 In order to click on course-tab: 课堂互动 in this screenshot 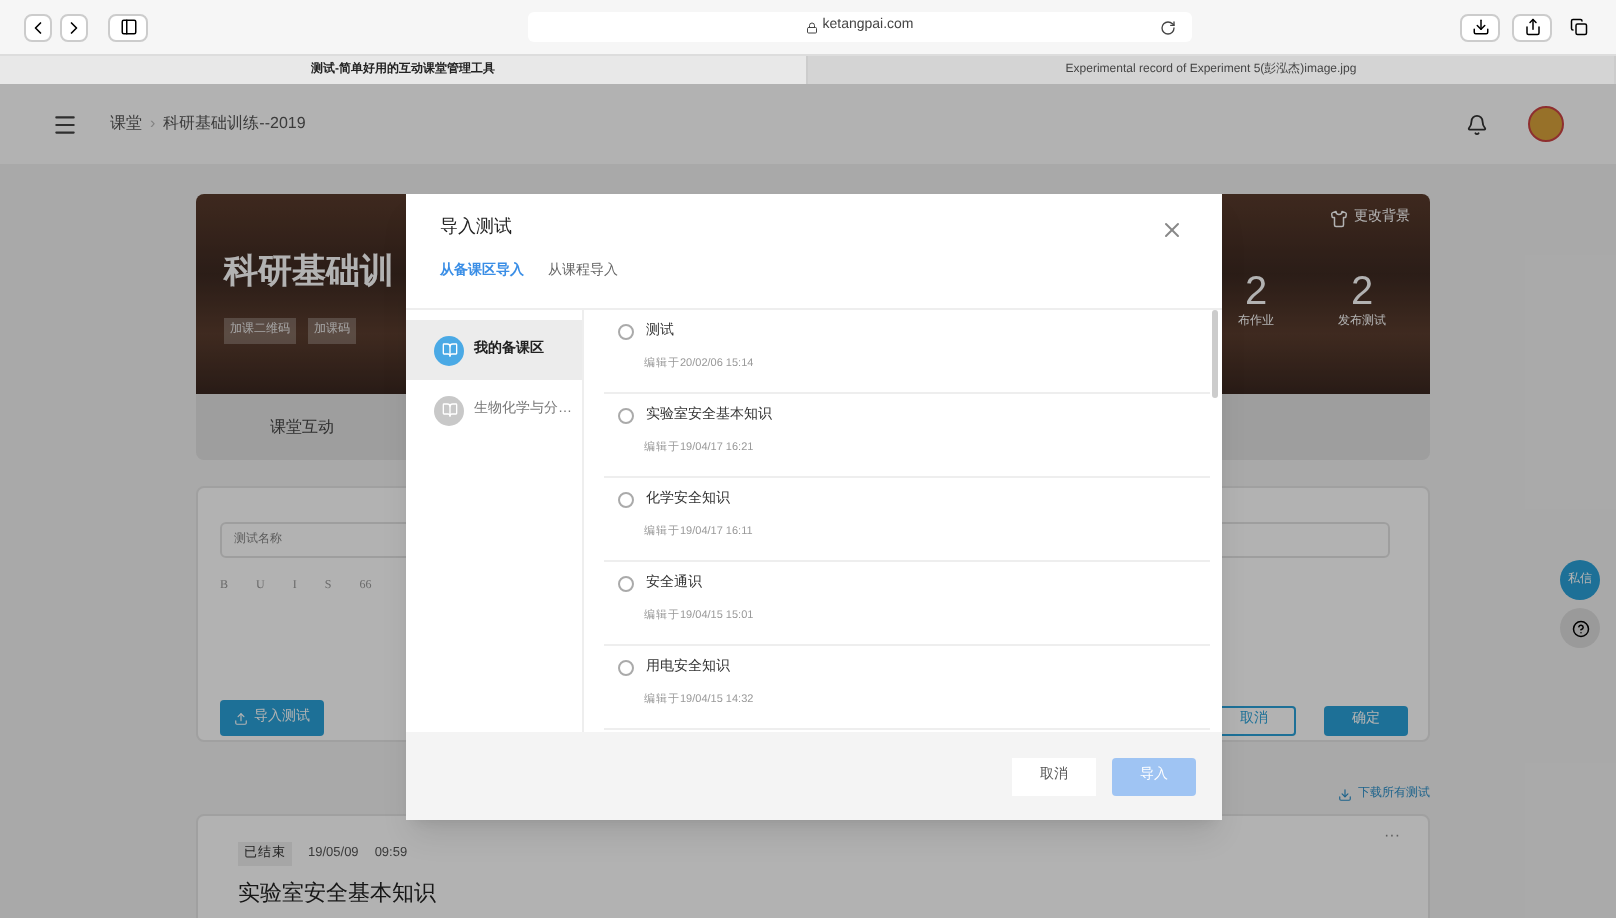, I will do `click(302, 427)`.